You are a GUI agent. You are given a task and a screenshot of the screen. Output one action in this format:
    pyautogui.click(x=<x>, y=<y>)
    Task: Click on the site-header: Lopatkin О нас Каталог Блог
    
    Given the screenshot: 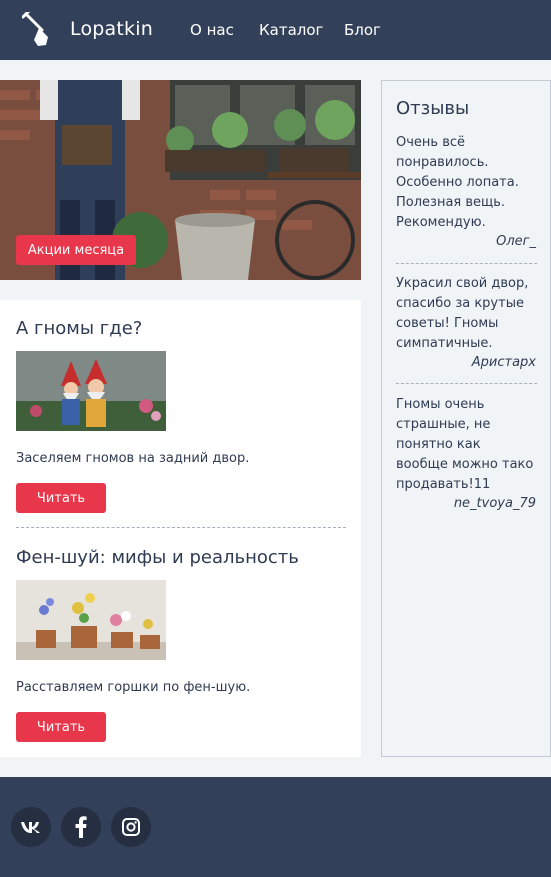 What is the action you would take?
    pyautogui.click(x=275, y=30)
    